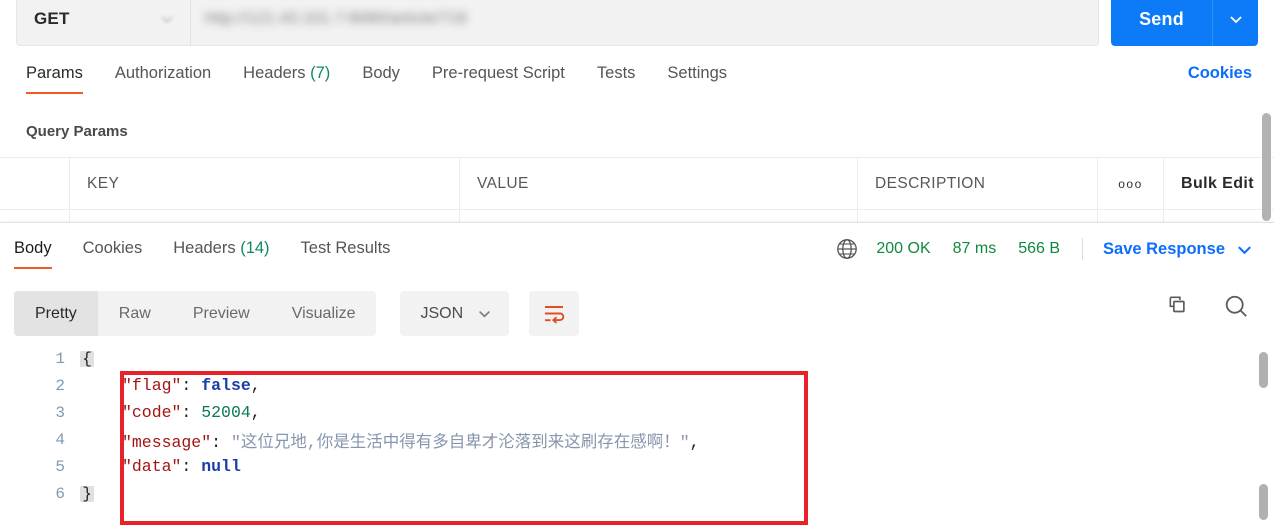 This screenshot has height=530, width=1274. I want to click on http-method-label: GET, so click(52, 18).